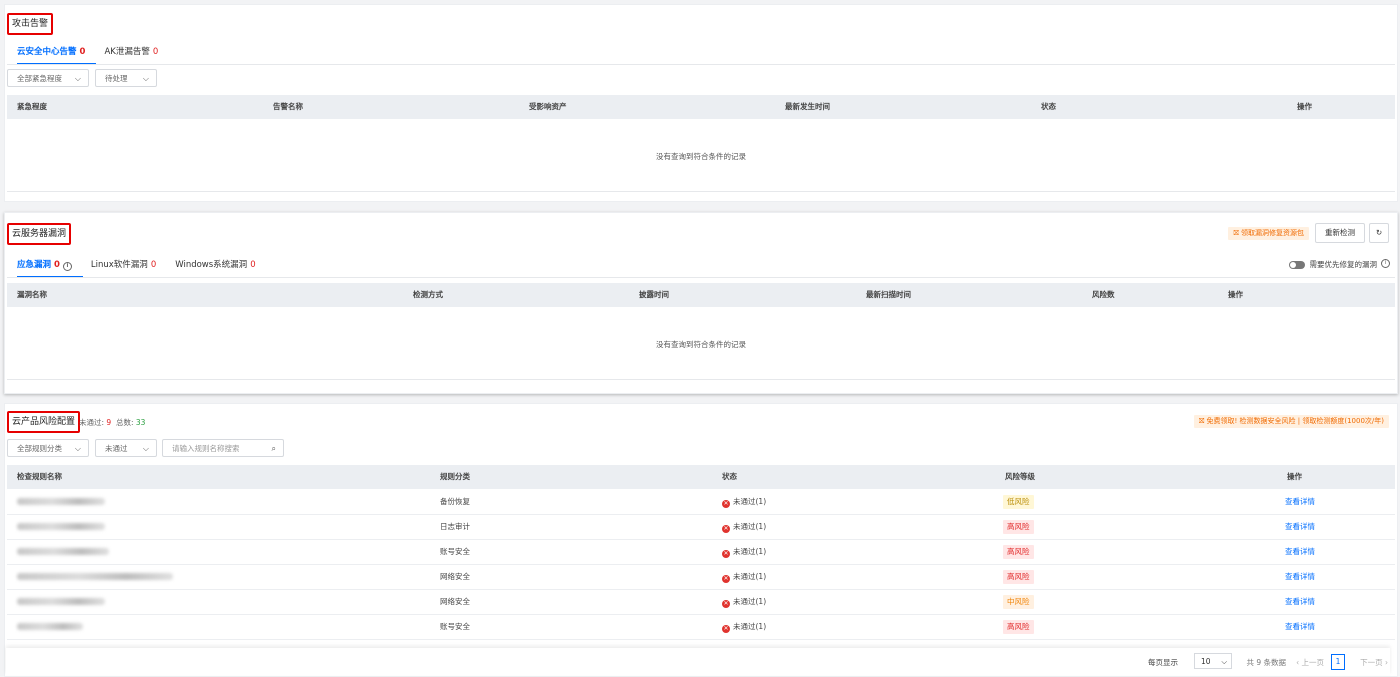 This screenshot has height=677, width=1400. What do you see at coordinates (1020, 476) in the screenshot?
I see `column-header: 风险等级` at bounding box center [1020, 476].